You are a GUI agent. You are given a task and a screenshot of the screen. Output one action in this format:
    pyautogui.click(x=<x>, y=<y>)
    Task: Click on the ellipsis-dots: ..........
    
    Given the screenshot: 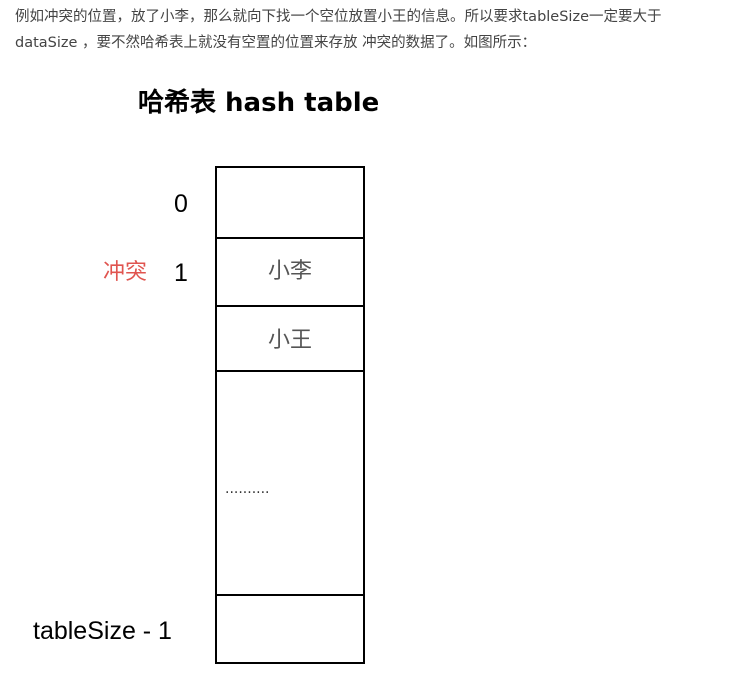 What is the action you would take?
    pyautogui.click(x=247, y=489)
    